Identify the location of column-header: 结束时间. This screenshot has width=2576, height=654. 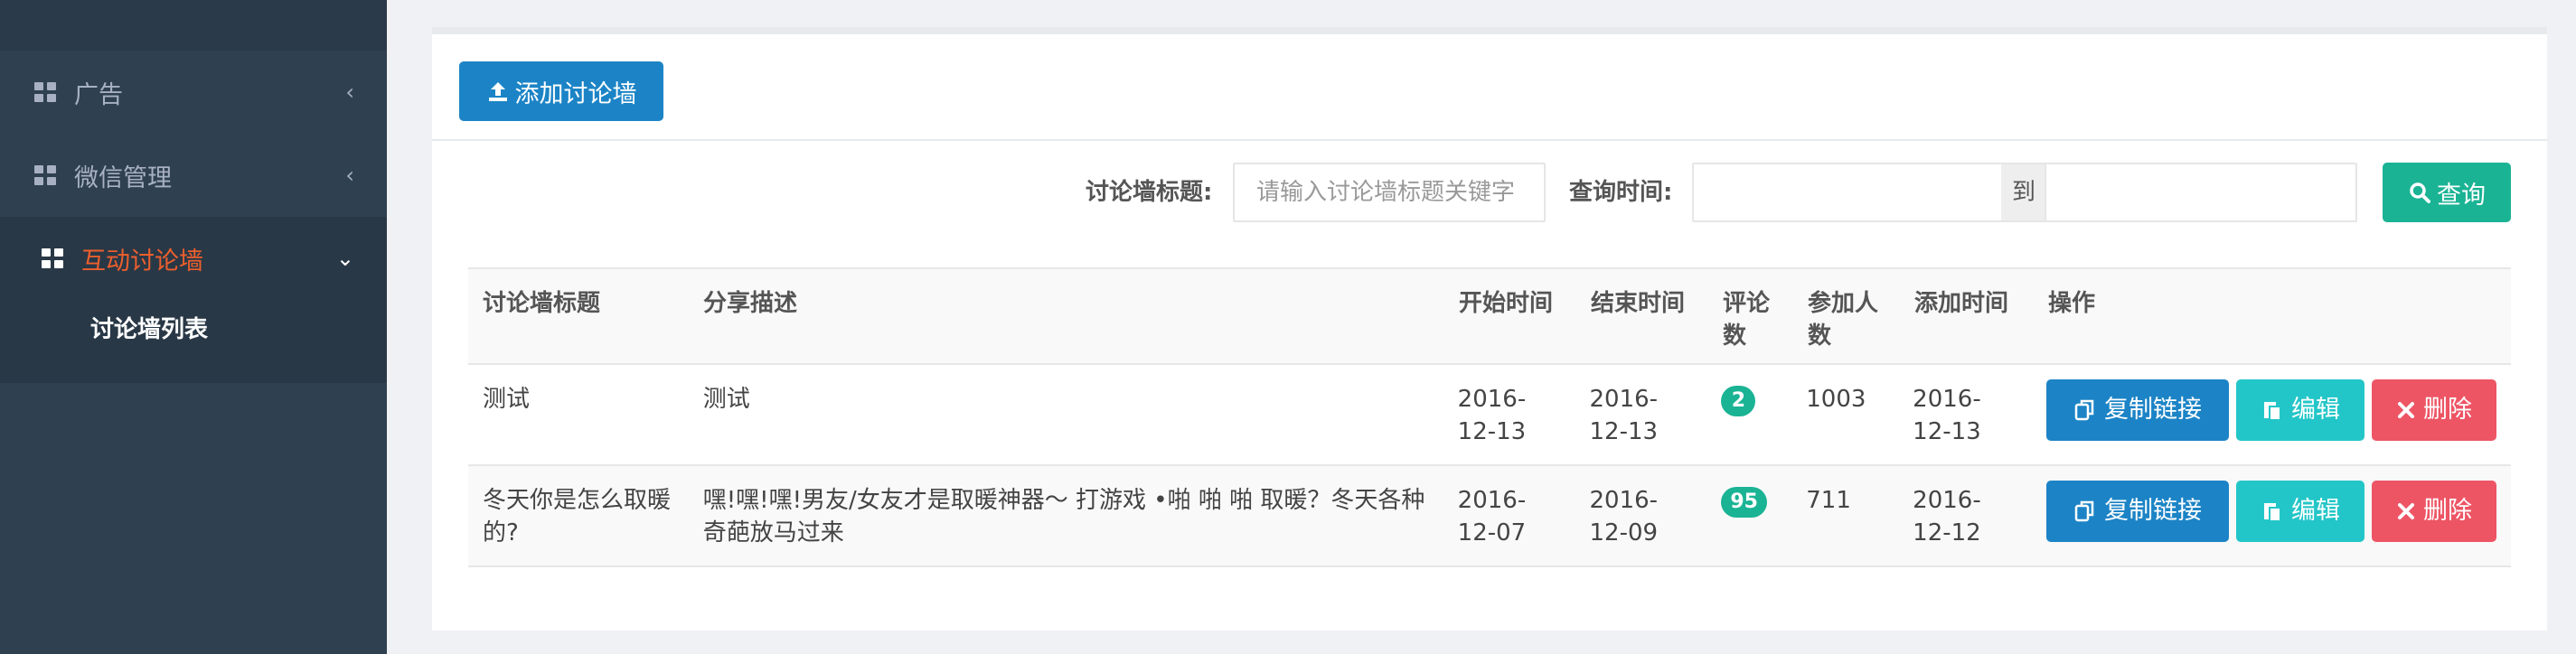
(1642, 316).